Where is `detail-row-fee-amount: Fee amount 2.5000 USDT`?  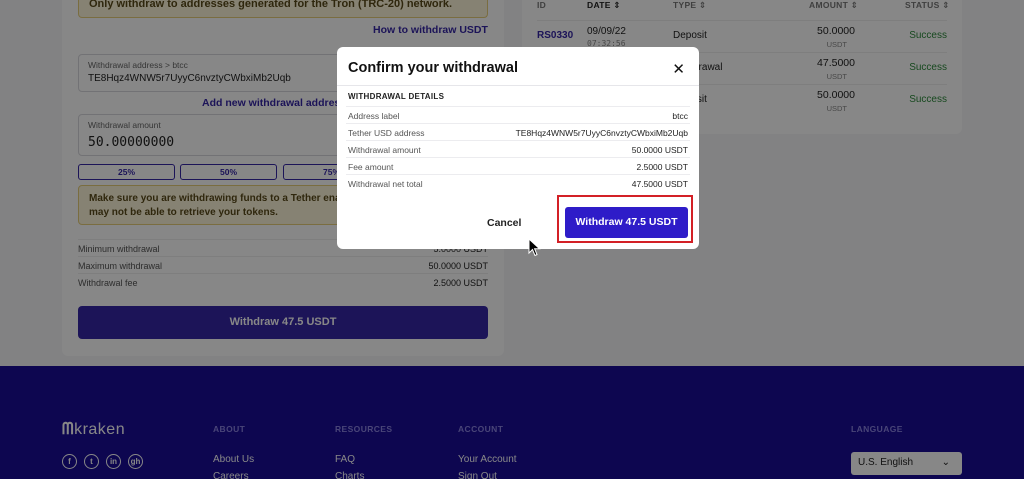 detail-row-fee-amount: Fee amount 2.5000 USDT is located at coordinates (518, 165).